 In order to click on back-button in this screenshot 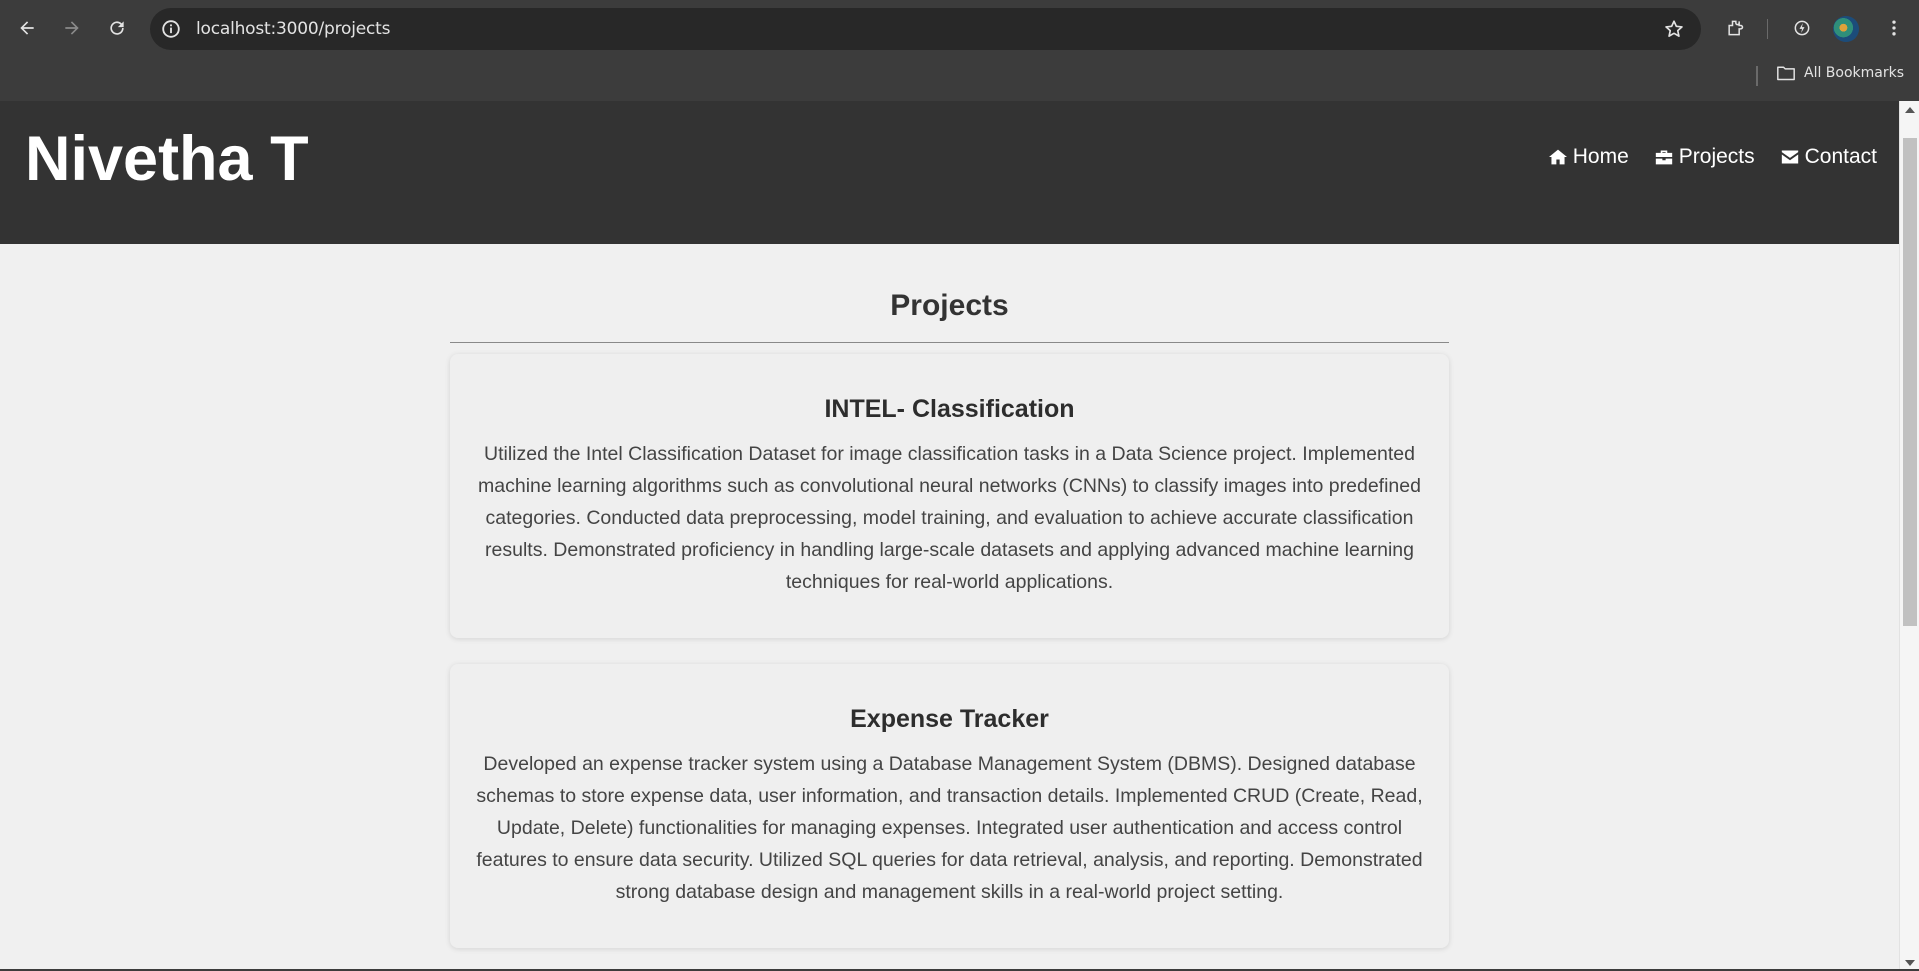, I will do `click(27, 28)`.